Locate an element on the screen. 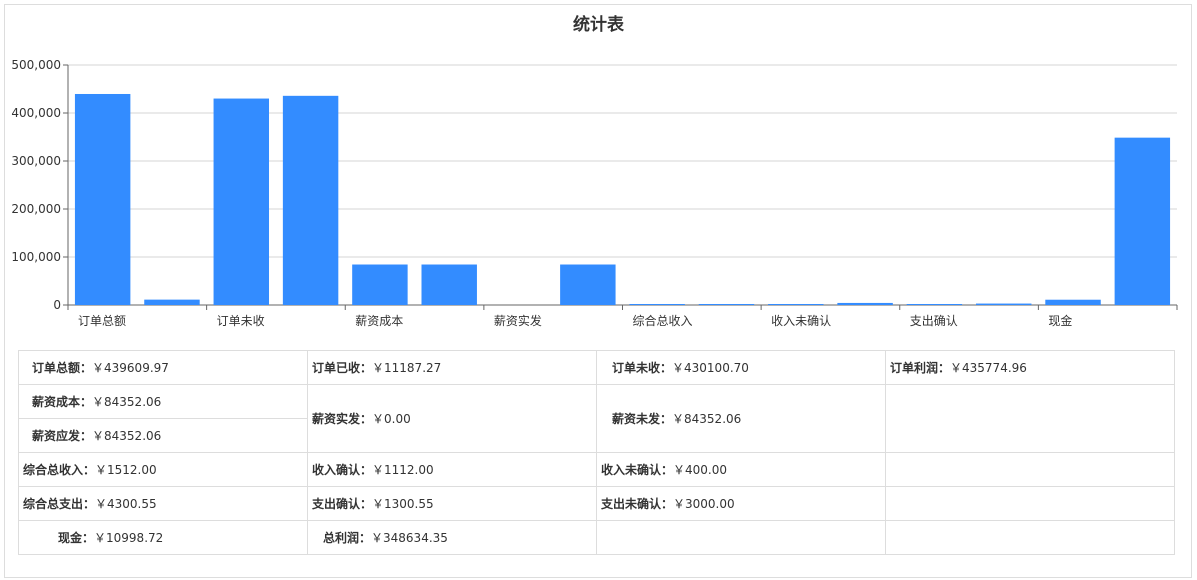  y-tick-label: 300,000 is located at coordinates (36, 161).